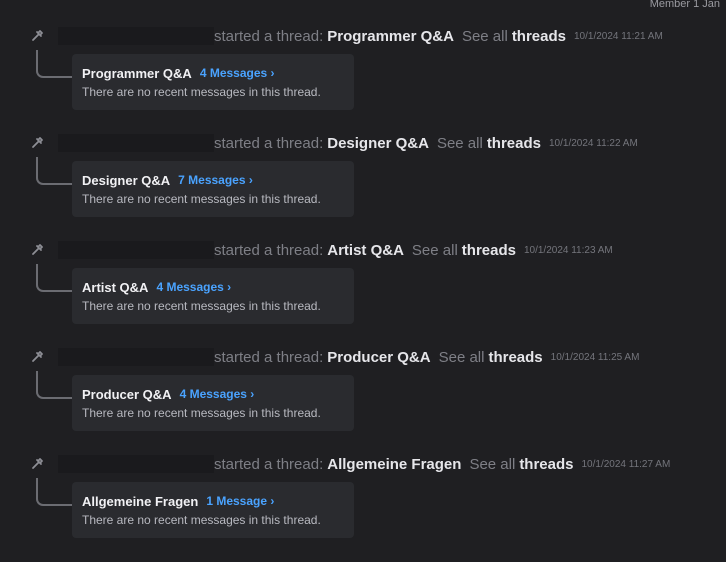 This screenshot has width=726, height=562. I want to click on thread-title-link: Programmer Q&A, so click(390, 36).